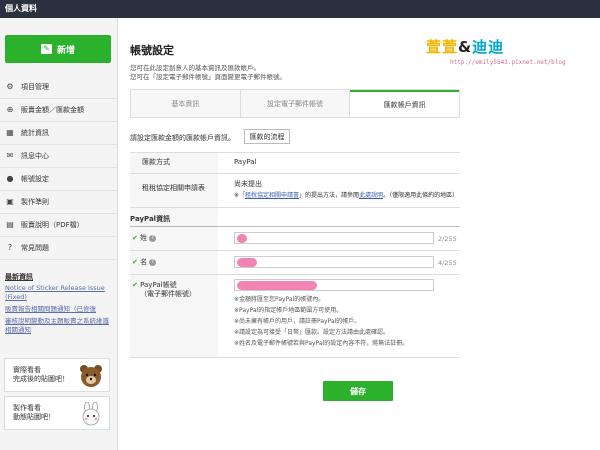 This screenshot has width=600, height=450. I want to click on method-value: PayPal, so click(245, 162).